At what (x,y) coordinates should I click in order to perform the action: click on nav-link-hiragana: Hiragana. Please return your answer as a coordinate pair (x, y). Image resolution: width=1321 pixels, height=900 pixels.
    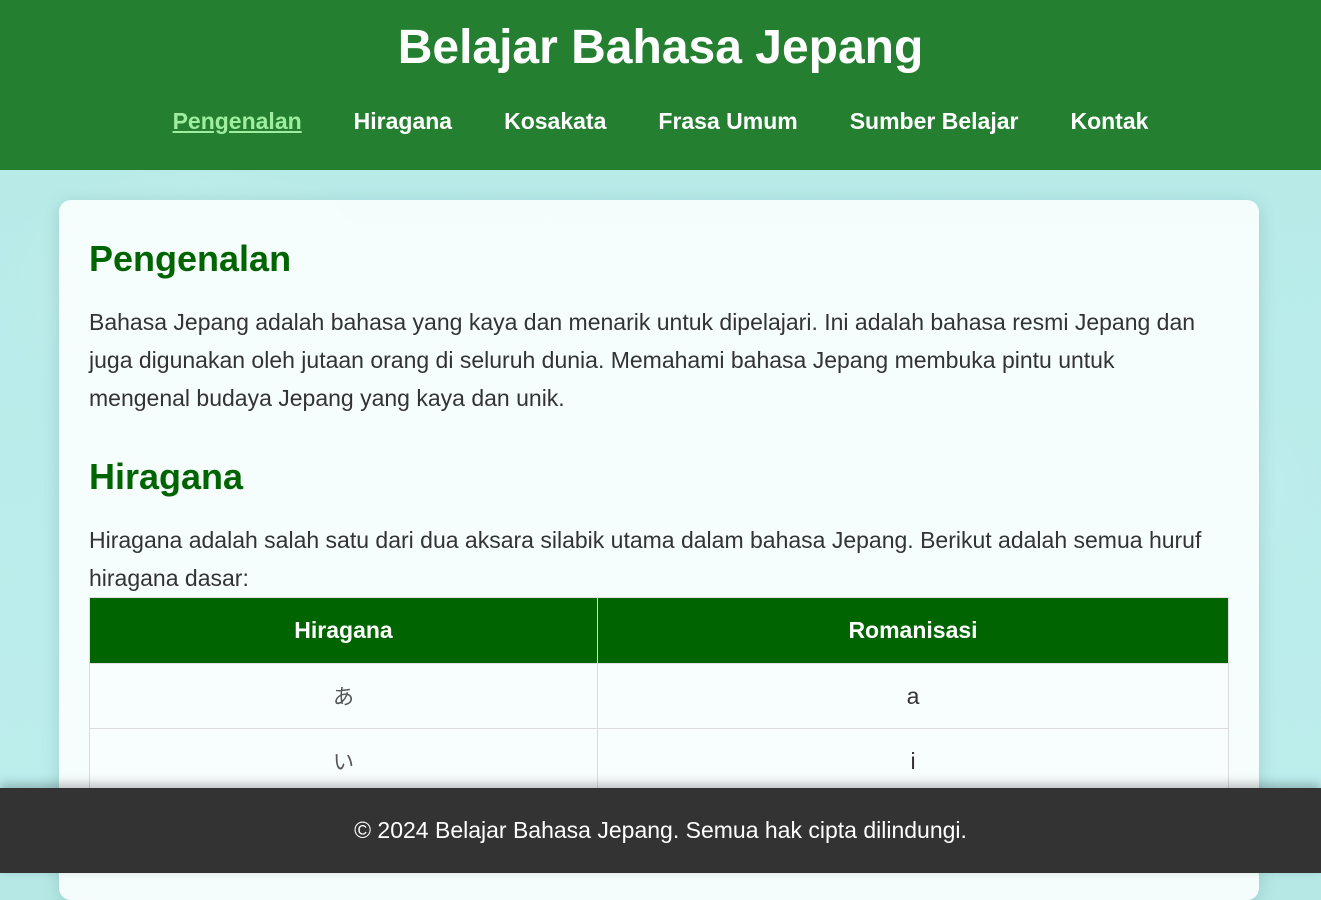
    Looking at the image, I should click on (403, 121).